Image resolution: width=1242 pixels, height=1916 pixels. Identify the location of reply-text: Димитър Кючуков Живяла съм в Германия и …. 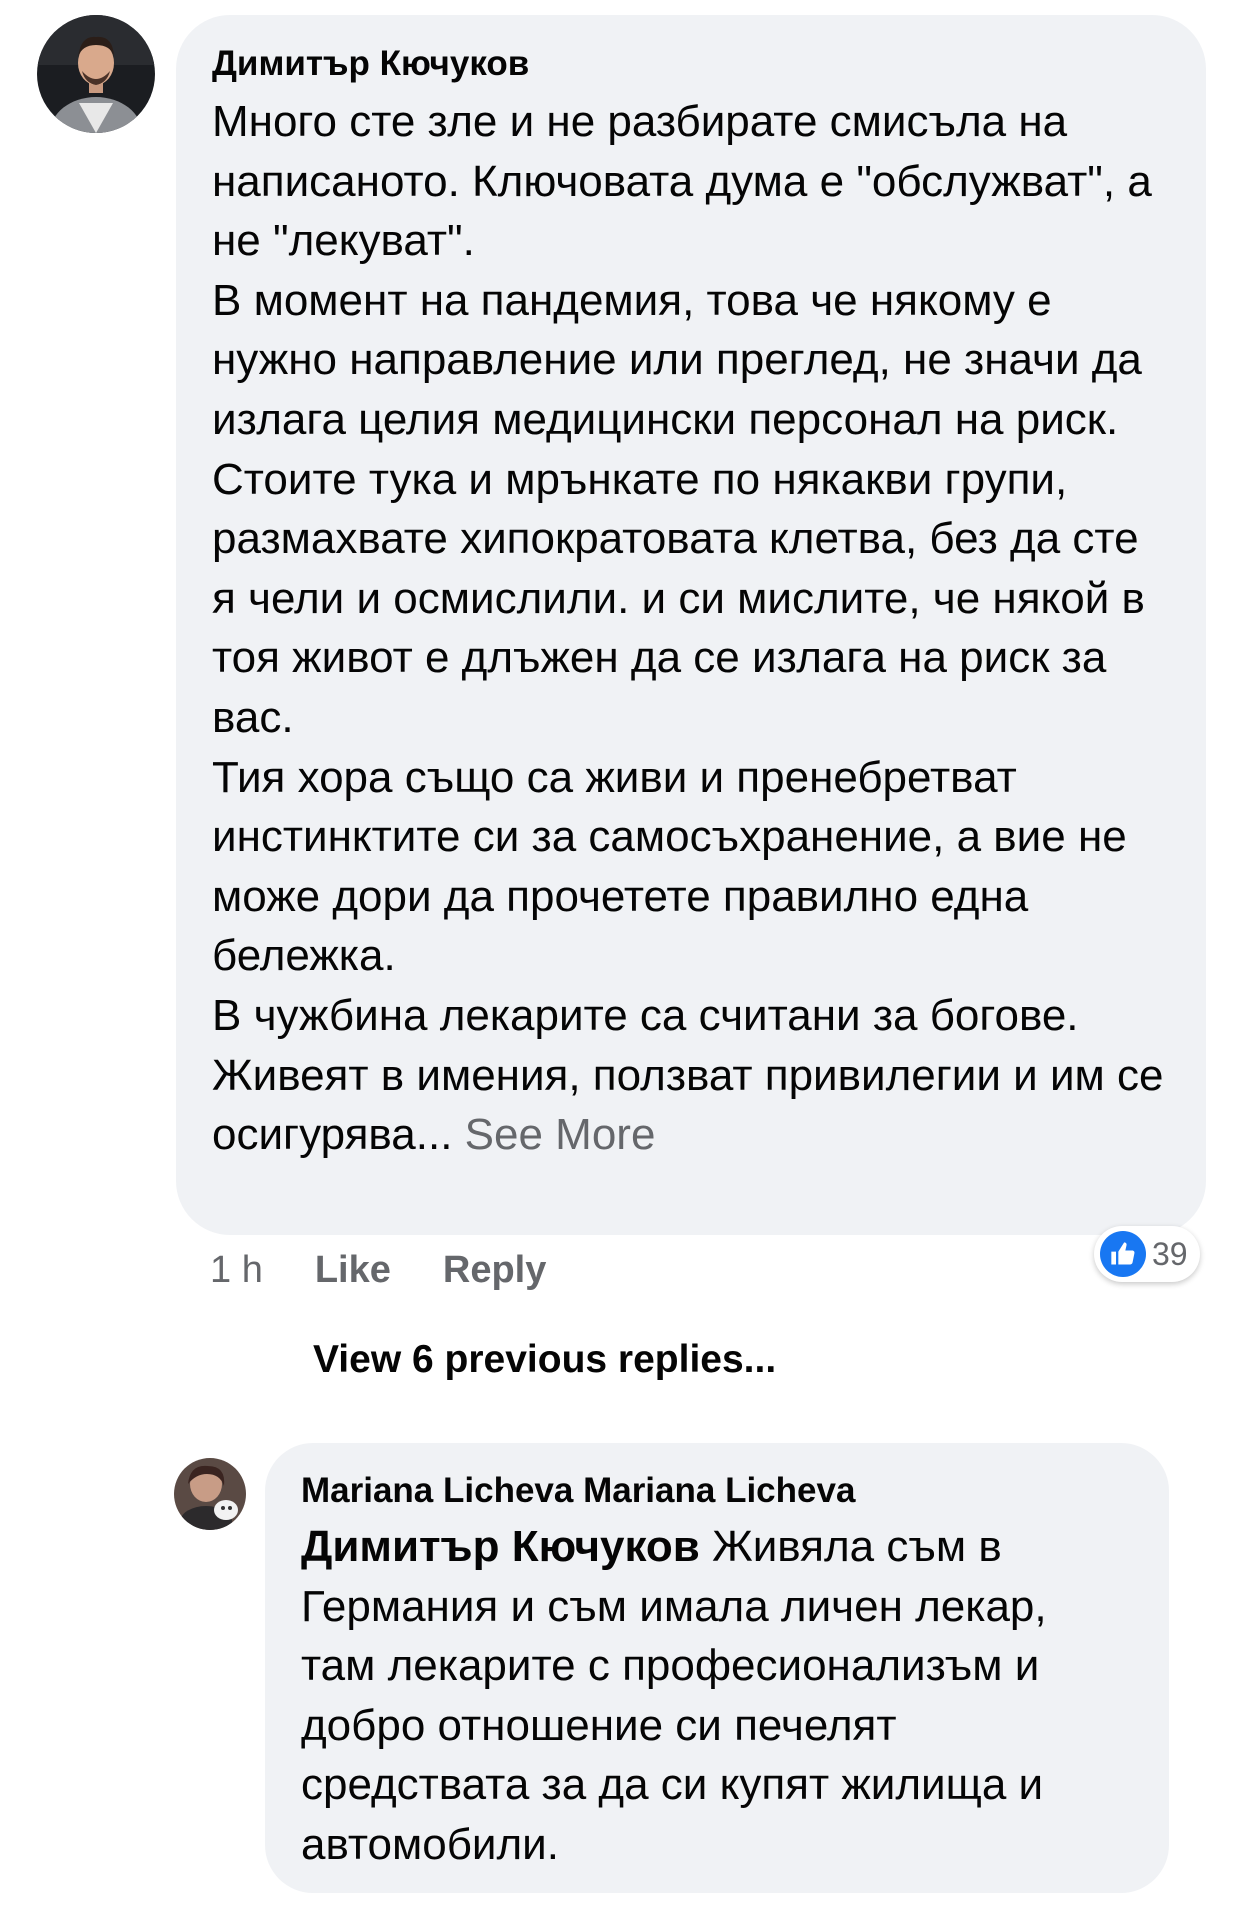
(717, 1696).